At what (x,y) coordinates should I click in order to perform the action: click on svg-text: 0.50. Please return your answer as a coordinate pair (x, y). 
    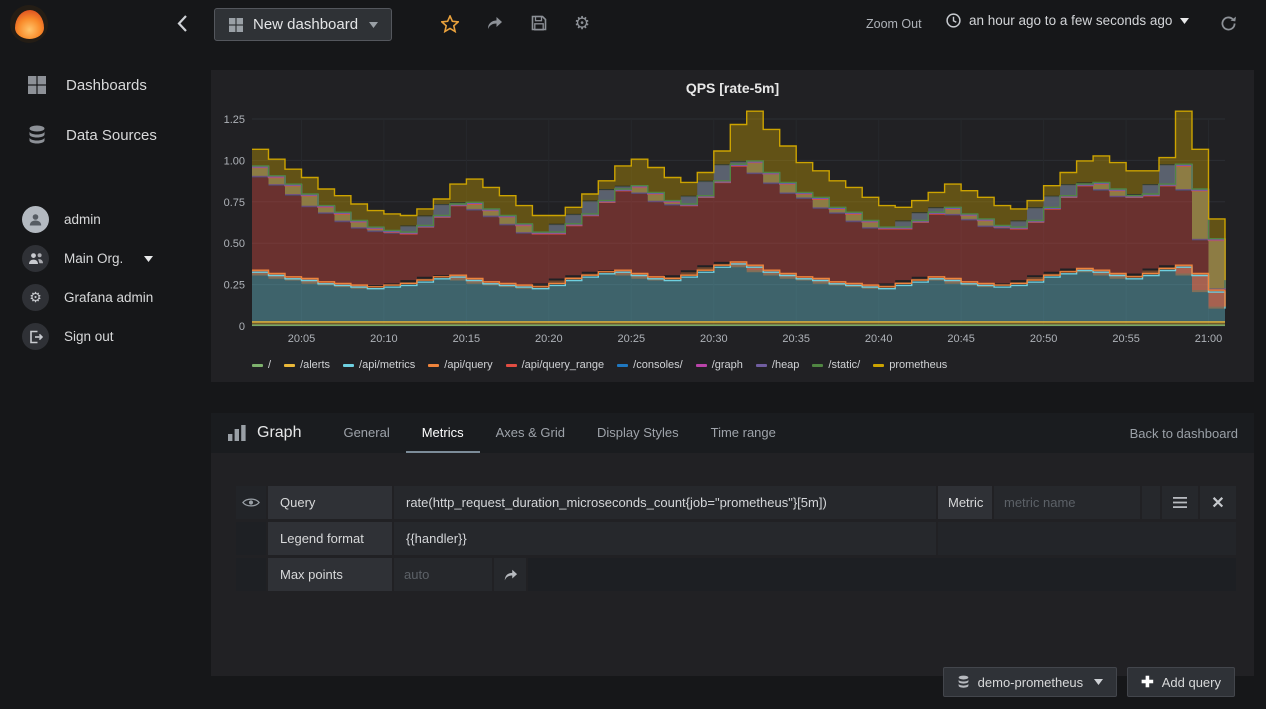
    Looking at the image, I should click on (234, 244).